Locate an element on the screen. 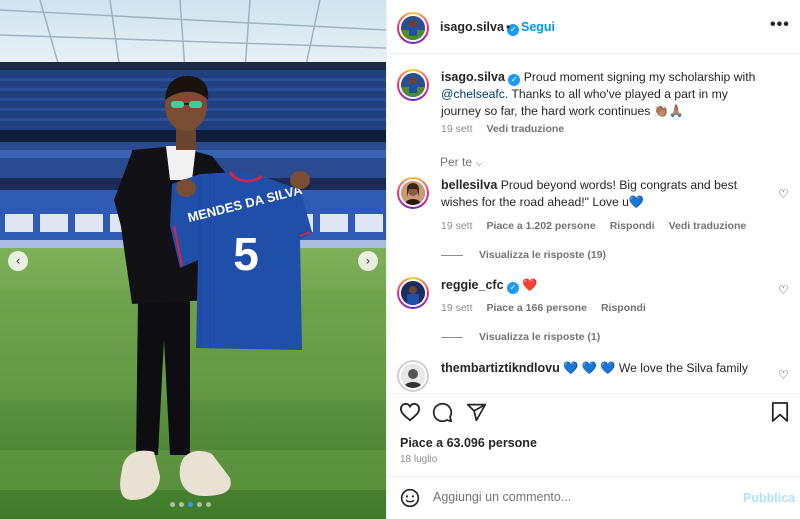  caption-time: 19 sett is located at coordinates (457, 129).